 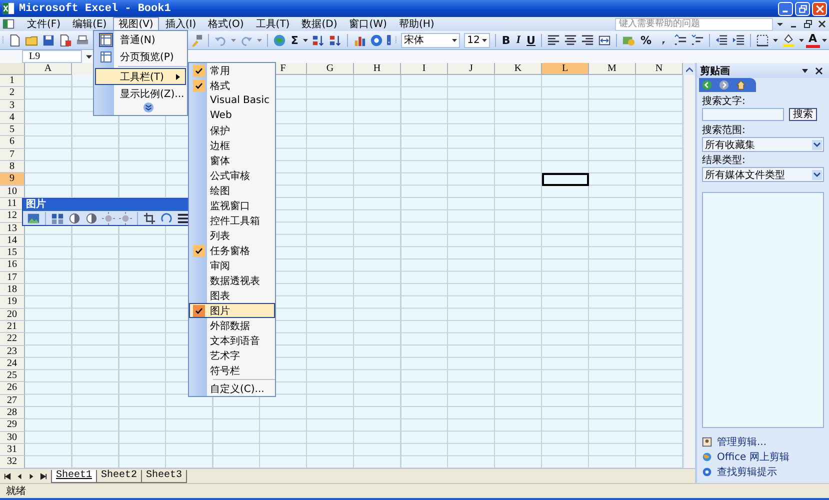 What do you see at coordinates (43, 476) in the screenshot?
I see `last-sheet-icon` at bounding box center [43, 476].